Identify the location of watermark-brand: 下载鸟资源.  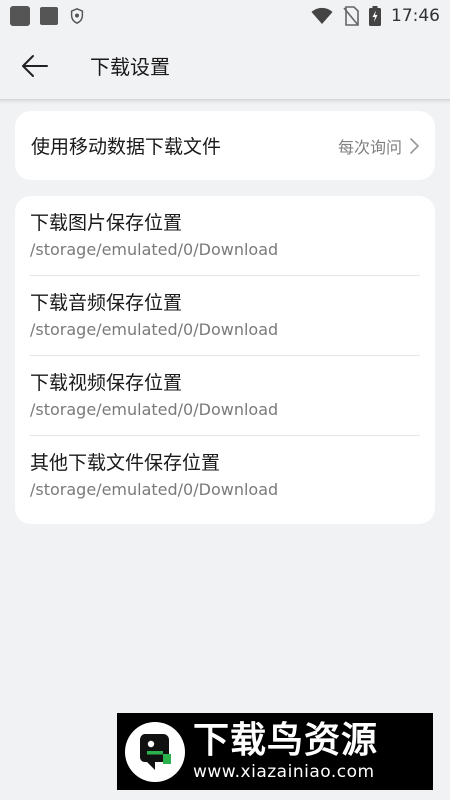
(286, 740).